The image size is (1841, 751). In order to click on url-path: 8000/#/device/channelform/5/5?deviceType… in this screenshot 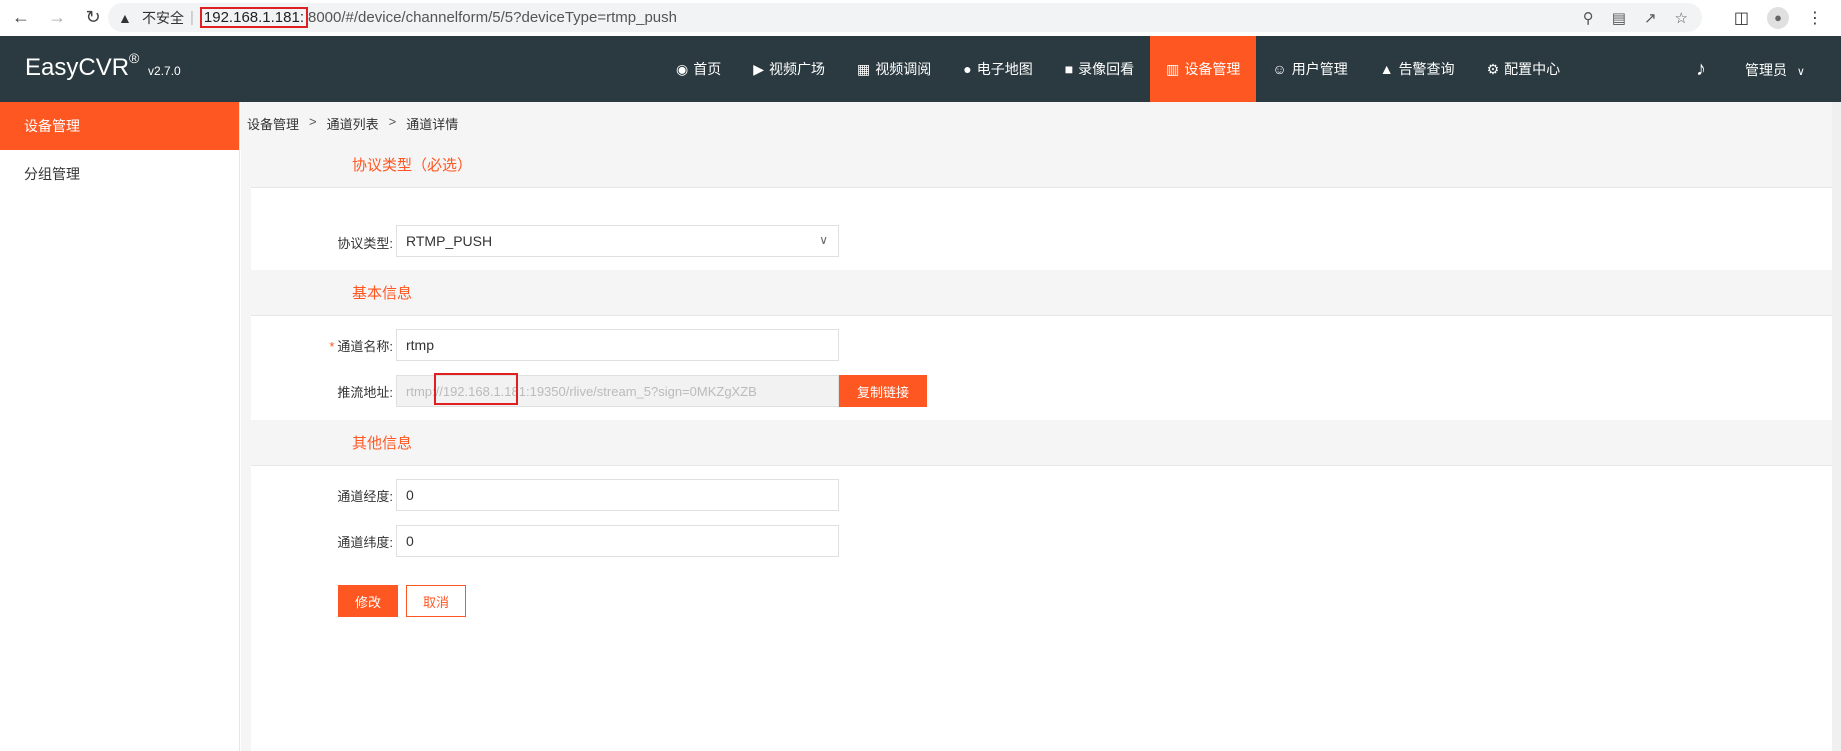, I will do `click(492, 17)`.